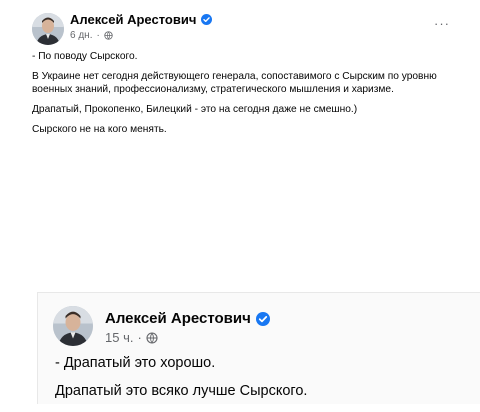 This screenshot has width=480, height=412. Describe the element at coordinates (181, 391) in the screenshot. I see `post-paragraph: Драпатый это всяко лучше Сырского.` at that location.